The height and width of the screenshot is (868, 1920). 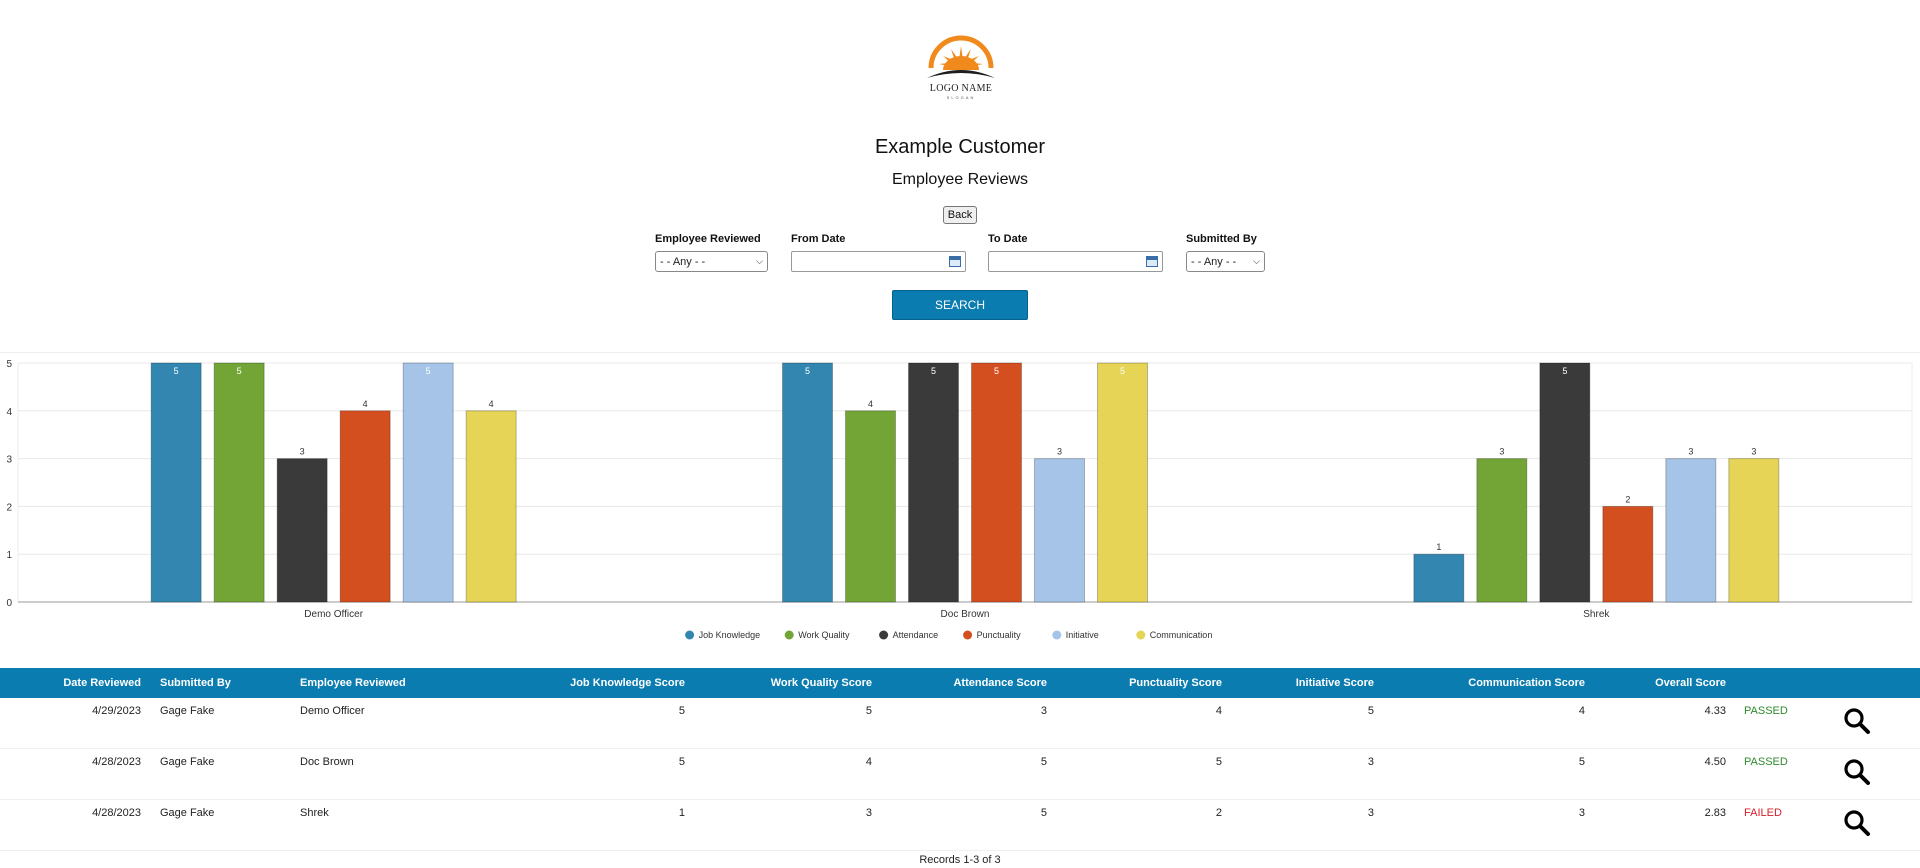 I want to click on legend-label: Initiative, so click(x=1082, y=635).